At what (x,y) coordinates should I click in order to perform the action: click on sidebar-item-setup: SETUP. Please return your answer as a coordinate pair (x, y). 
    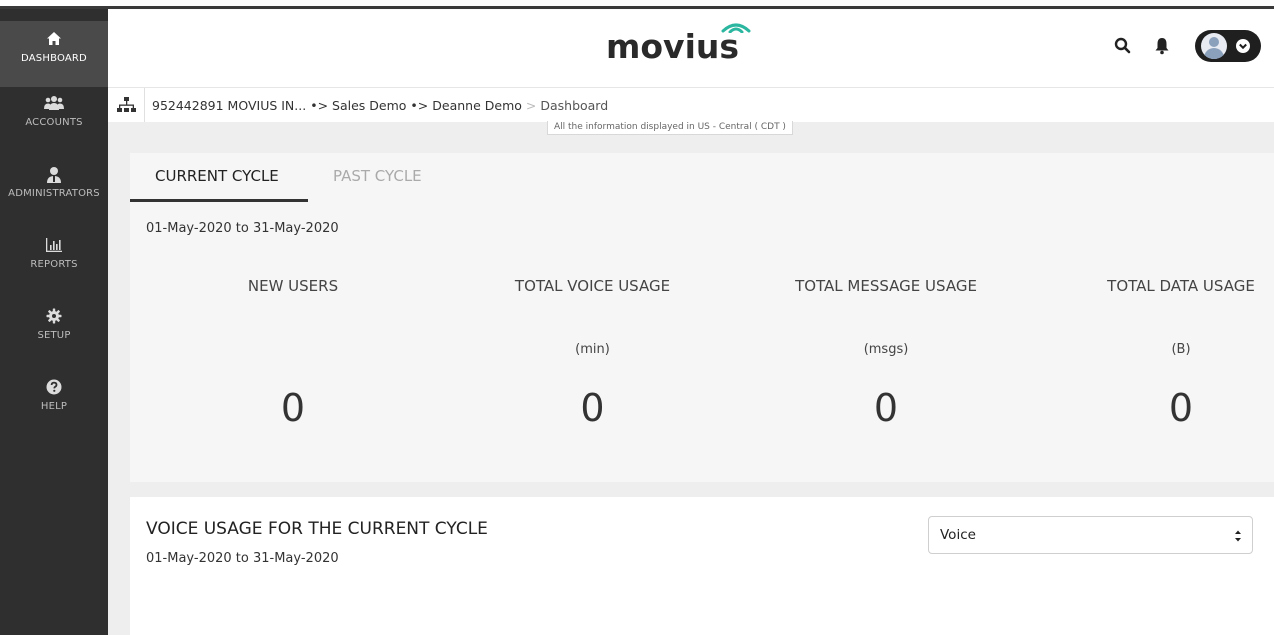
    Looking at the image, I should click on (54, 338).